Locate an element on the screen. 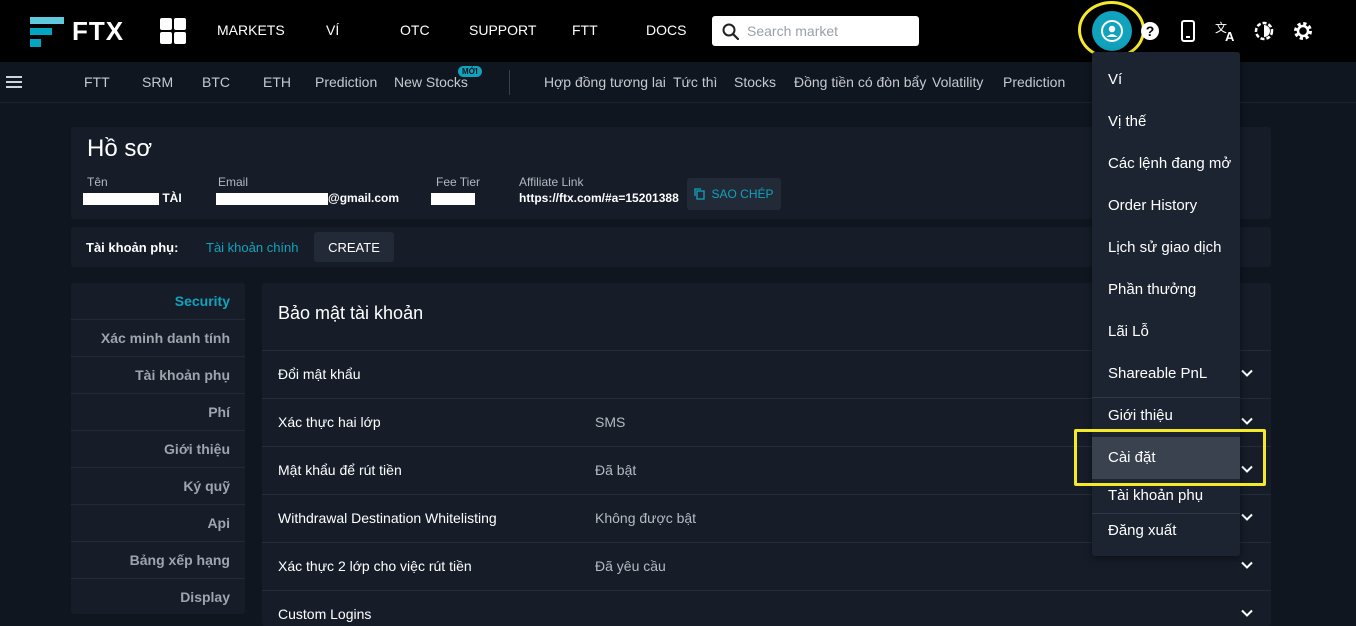 This screenshot has height=626, width=1356. menu-item-pnl: Lãi Lỗ is located at coordinates (1166, 332).